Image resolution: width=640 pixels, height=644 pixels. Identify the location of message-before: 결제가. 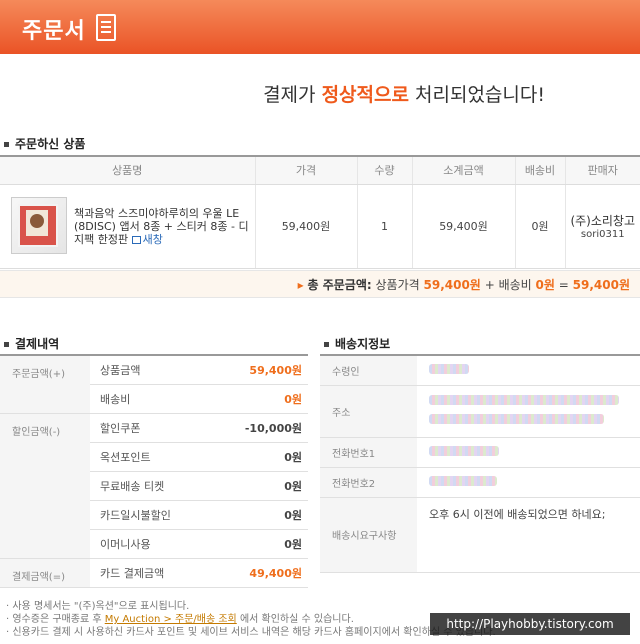
(289, 95).